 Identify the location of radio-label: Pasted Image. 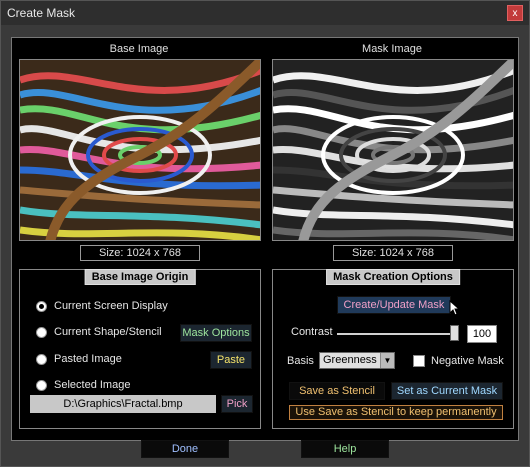
(88, 359).